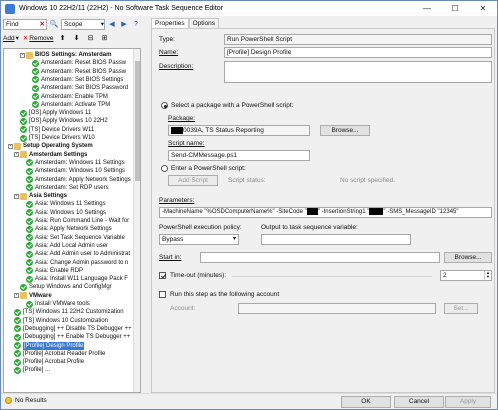 Image resolution: width=498 pixels, height=410 pixels. I want to click on tree-node-label: Setup Operating System, so click(58, 146).